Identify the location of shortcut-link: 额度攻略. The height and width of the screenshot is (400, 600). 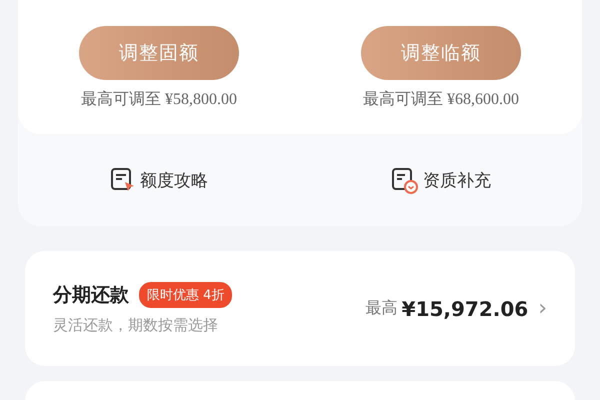
(174, 180).